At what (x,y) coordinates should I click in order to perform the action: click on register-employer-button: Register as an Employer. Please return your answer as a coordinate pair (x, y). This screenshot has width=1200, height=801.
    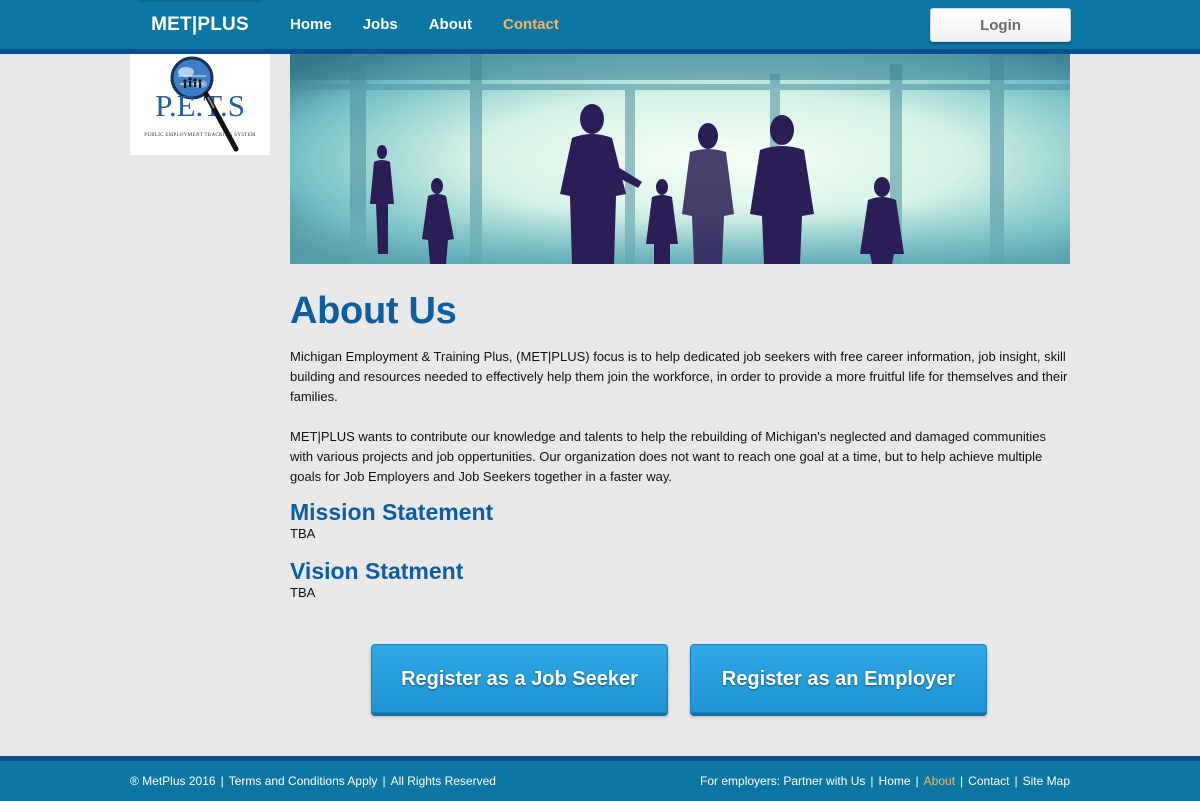
    Looking at the image, I should click on (838, 678).